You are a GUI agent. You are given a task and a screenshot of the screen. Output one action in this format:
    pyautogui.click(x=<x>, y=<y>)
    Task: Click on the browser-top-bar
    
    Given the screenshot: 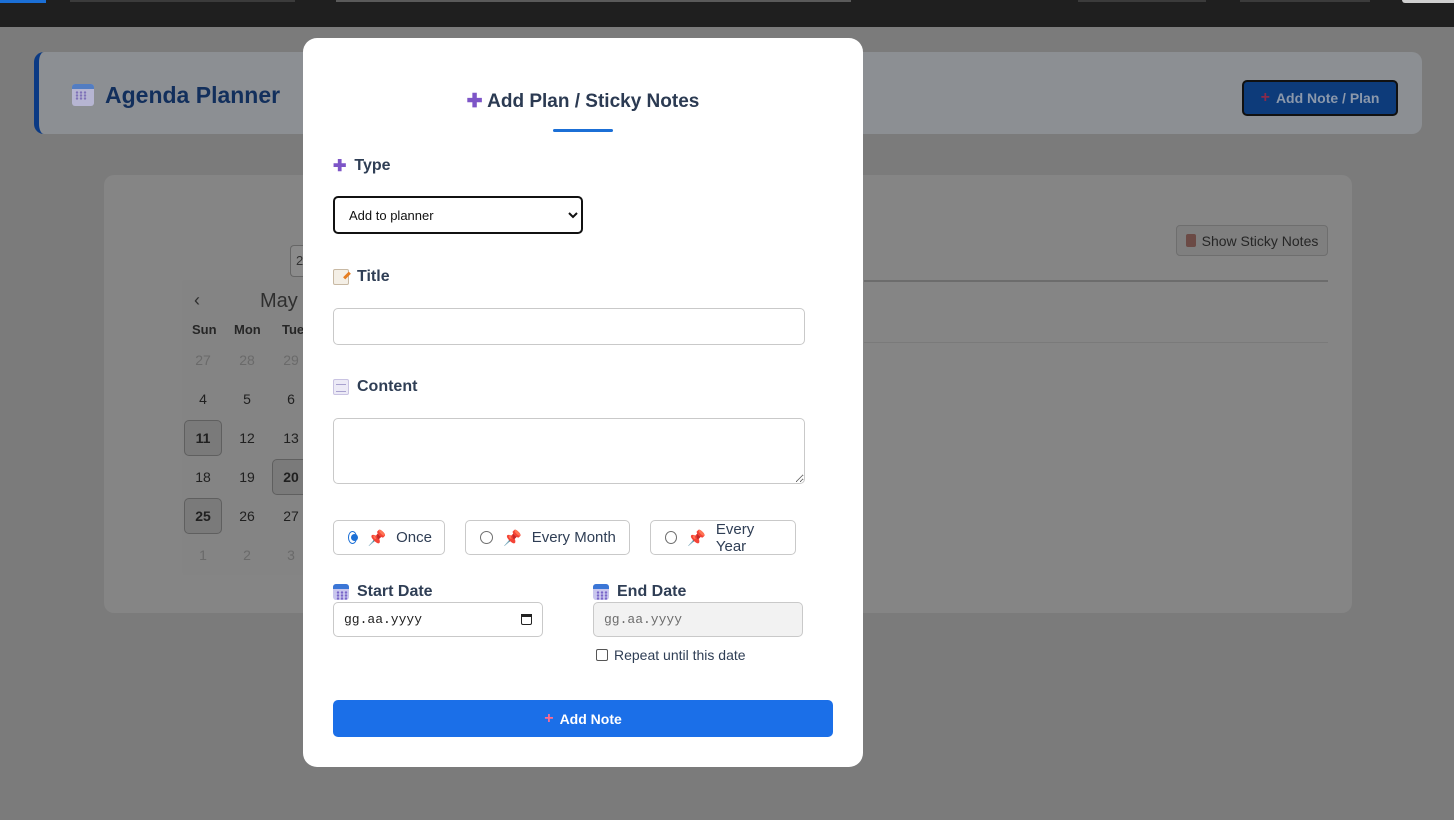 What is the action you would take?
    pyautogui.click(x=727, y=13)
    